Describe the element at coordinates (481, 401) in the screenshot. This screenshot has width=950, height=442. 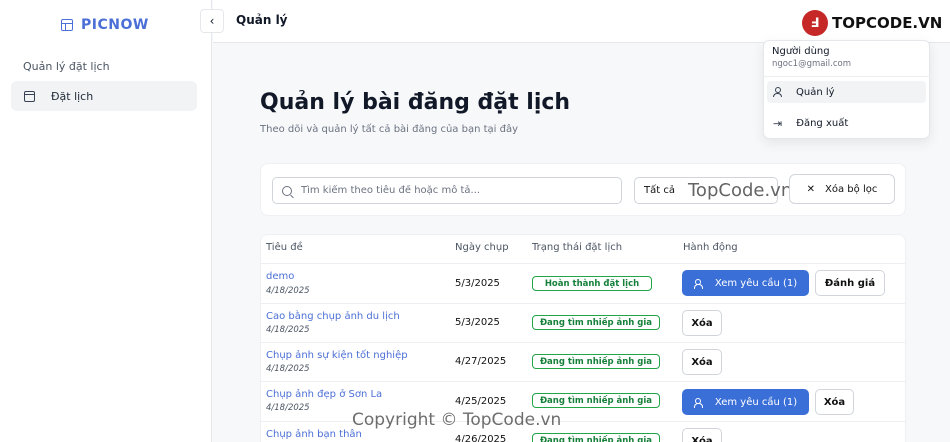
I see `shoot-date: 4/25/2025` at that location.